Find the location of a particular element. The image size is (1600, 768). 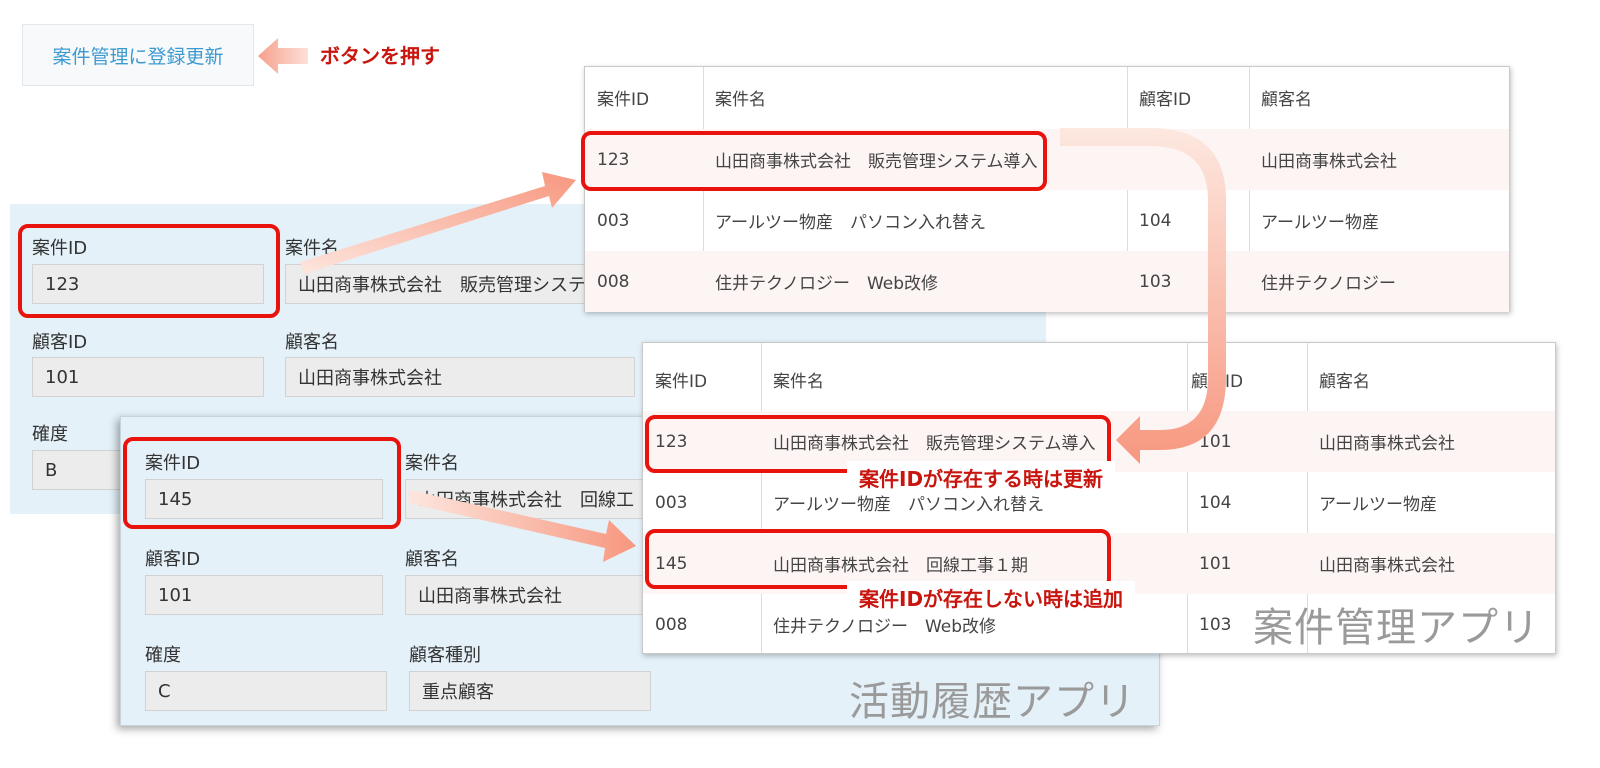

update-note: 案件IDが存在する時は更新 is located at coordinates (981, 477).